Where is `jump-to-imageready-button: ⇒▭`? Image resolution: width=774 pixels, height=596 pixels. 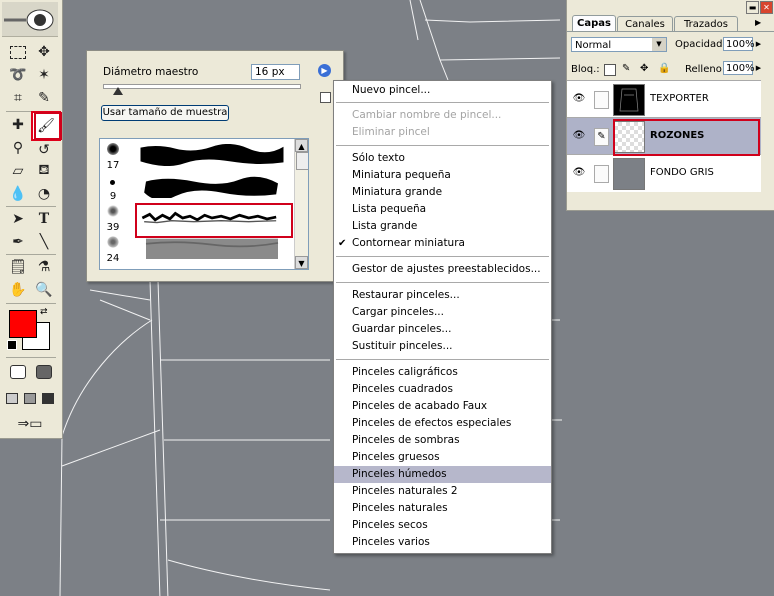
jump-to-imageready-button: ⇒▭ is located at coordinates (30, 424).